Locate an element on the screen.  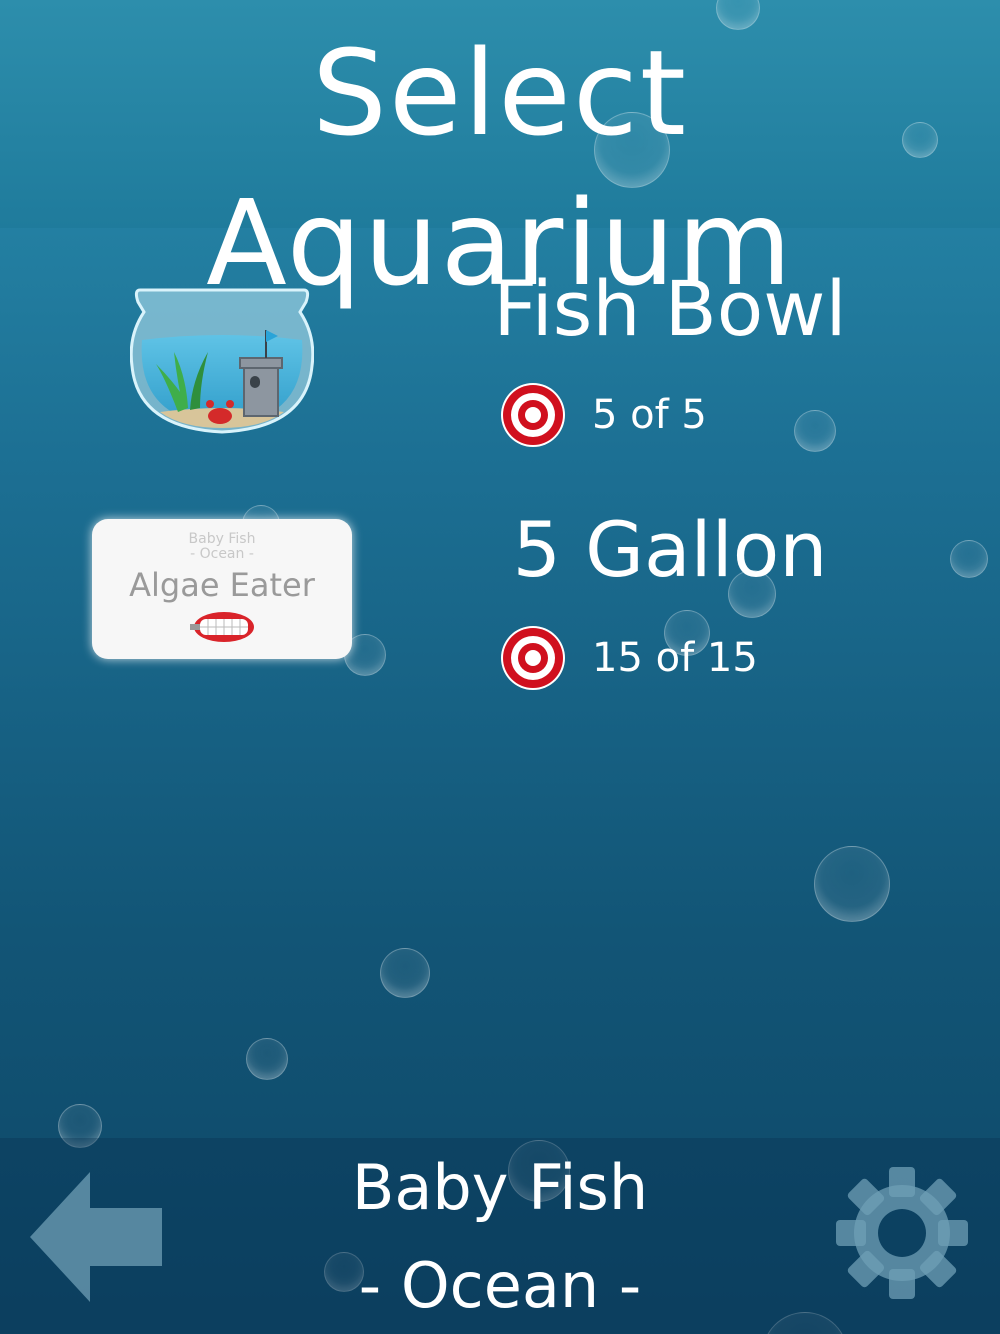
card-small-title: Baby Fish is located at coordinates (222, 539).